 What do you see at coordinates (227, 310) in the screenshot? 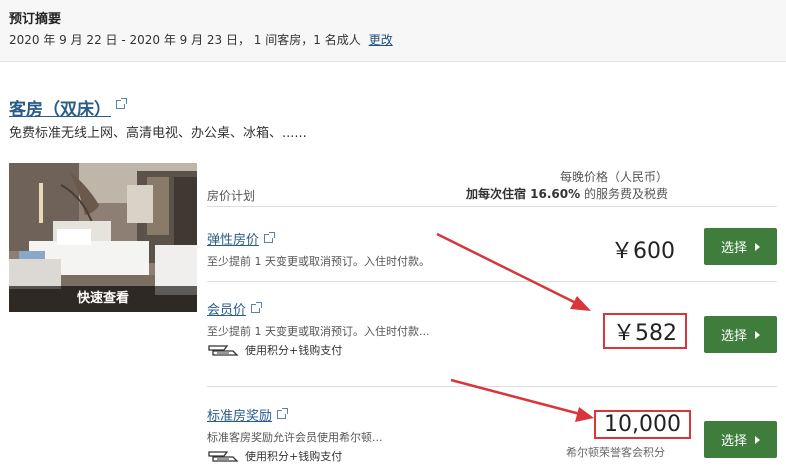
I see `rate-plan-member-label: 会员价` at bounding box center [227, 310].